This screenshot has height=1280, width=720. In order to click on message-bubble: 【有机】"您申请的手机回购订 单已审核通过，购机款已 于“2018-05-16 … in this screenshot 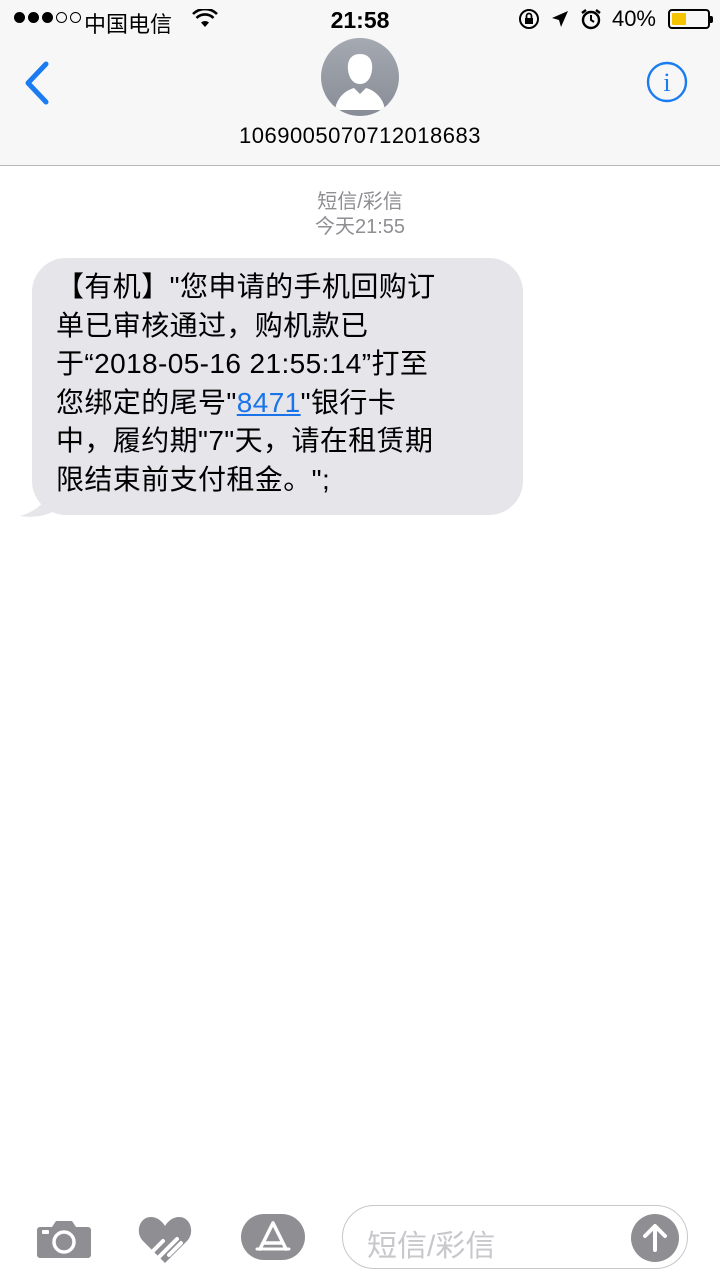, I will do `click(277, 386)`.